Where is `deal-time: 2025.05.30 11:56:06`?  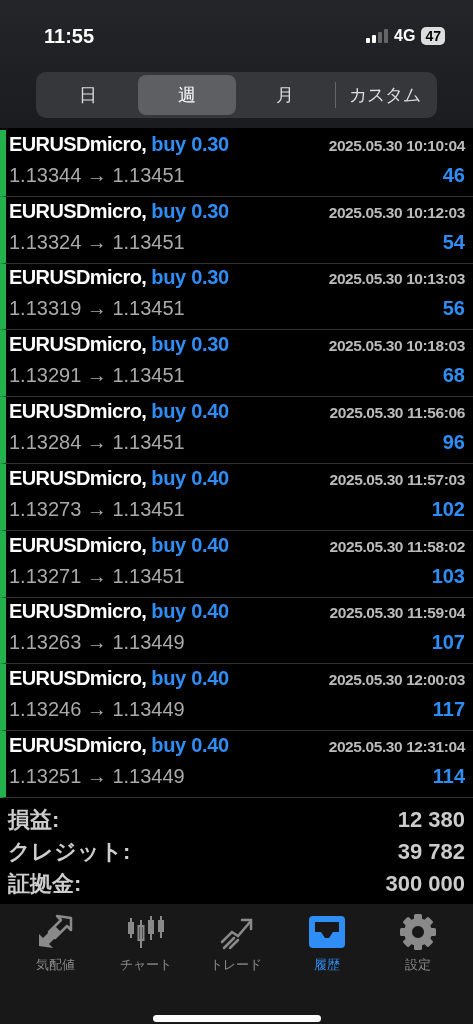
deal-time: 2025.05.30 11:56:06 is located at coordinates (397, 413).